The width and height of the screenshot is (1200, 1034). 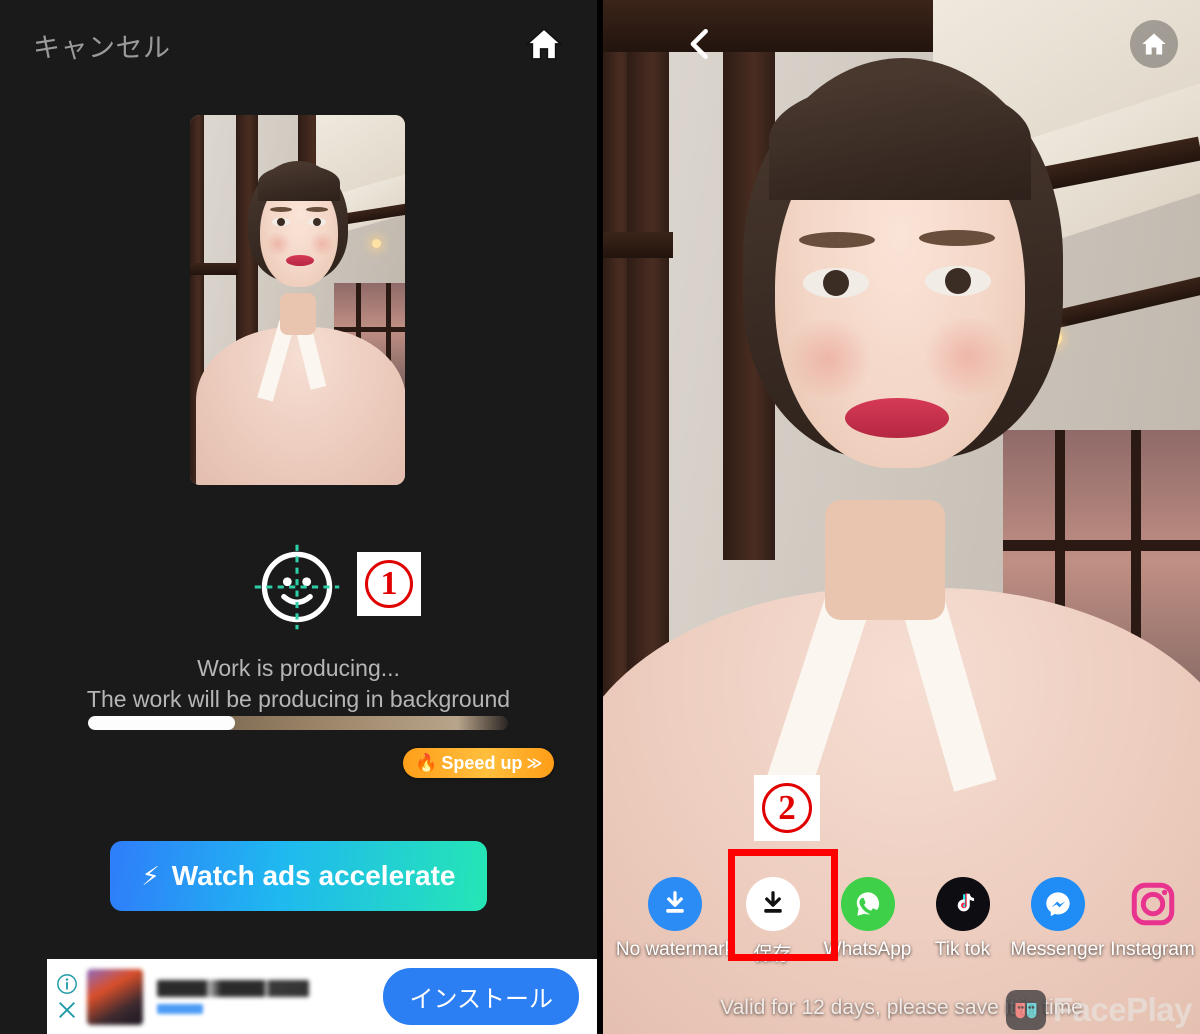 What do you see at coordinates (962, 949) in the screenshot?
I see `share-option-label: Tik tok` at bounding box center [962, 949].